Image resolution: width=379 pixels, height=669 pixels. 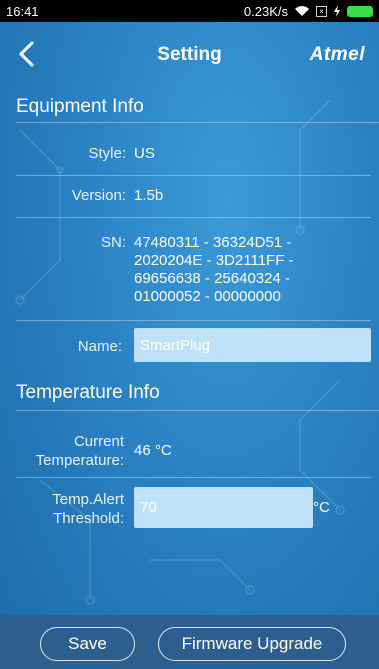 What do you see at coordinates (98, 441) in the screenshot?
I see `current-temperature-label-line: Current` at bounding box center [98, 441].